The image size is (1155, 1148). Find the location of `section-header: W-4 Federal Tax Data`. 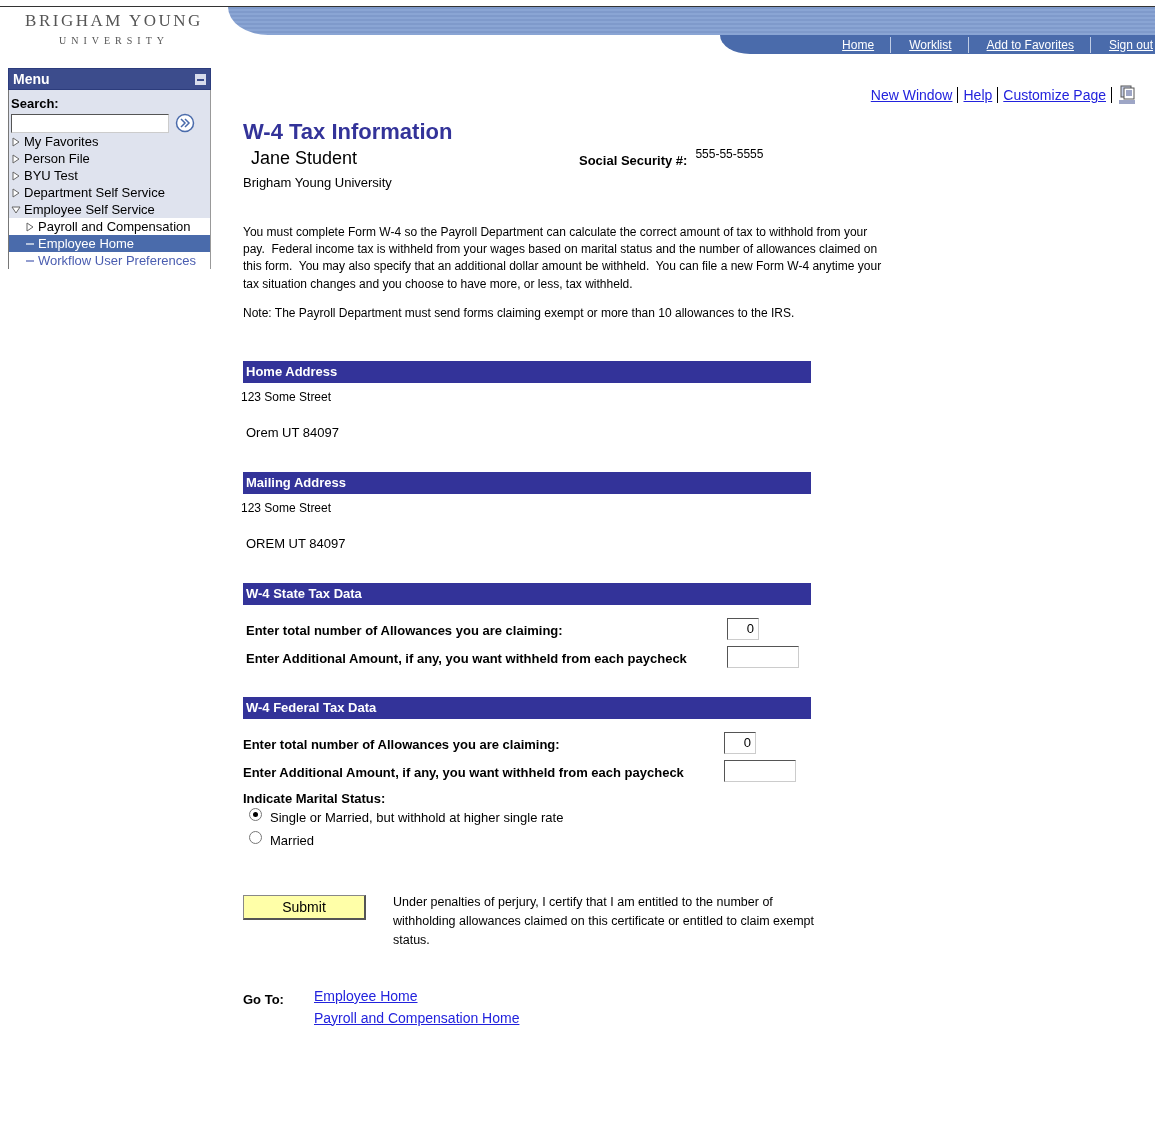

section-header: W-4 Federal Tax Data is located at coordinates (527, 707).